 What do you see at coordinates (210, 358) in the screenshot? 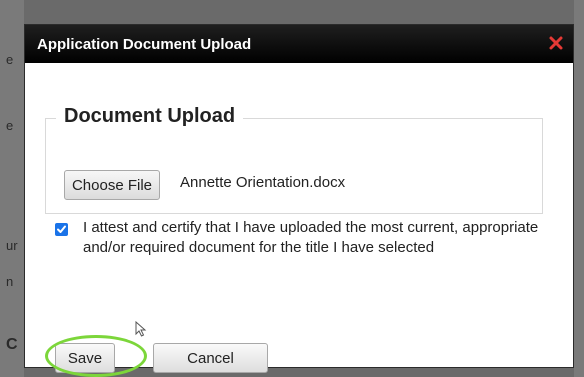
I see `cancel-button: Cancel` at bounding box center [210, 358].